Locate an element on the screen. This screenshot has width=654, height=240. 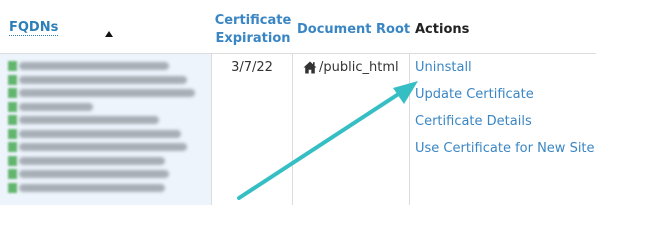
annotation-arrow is located at coordinates (327, 140).